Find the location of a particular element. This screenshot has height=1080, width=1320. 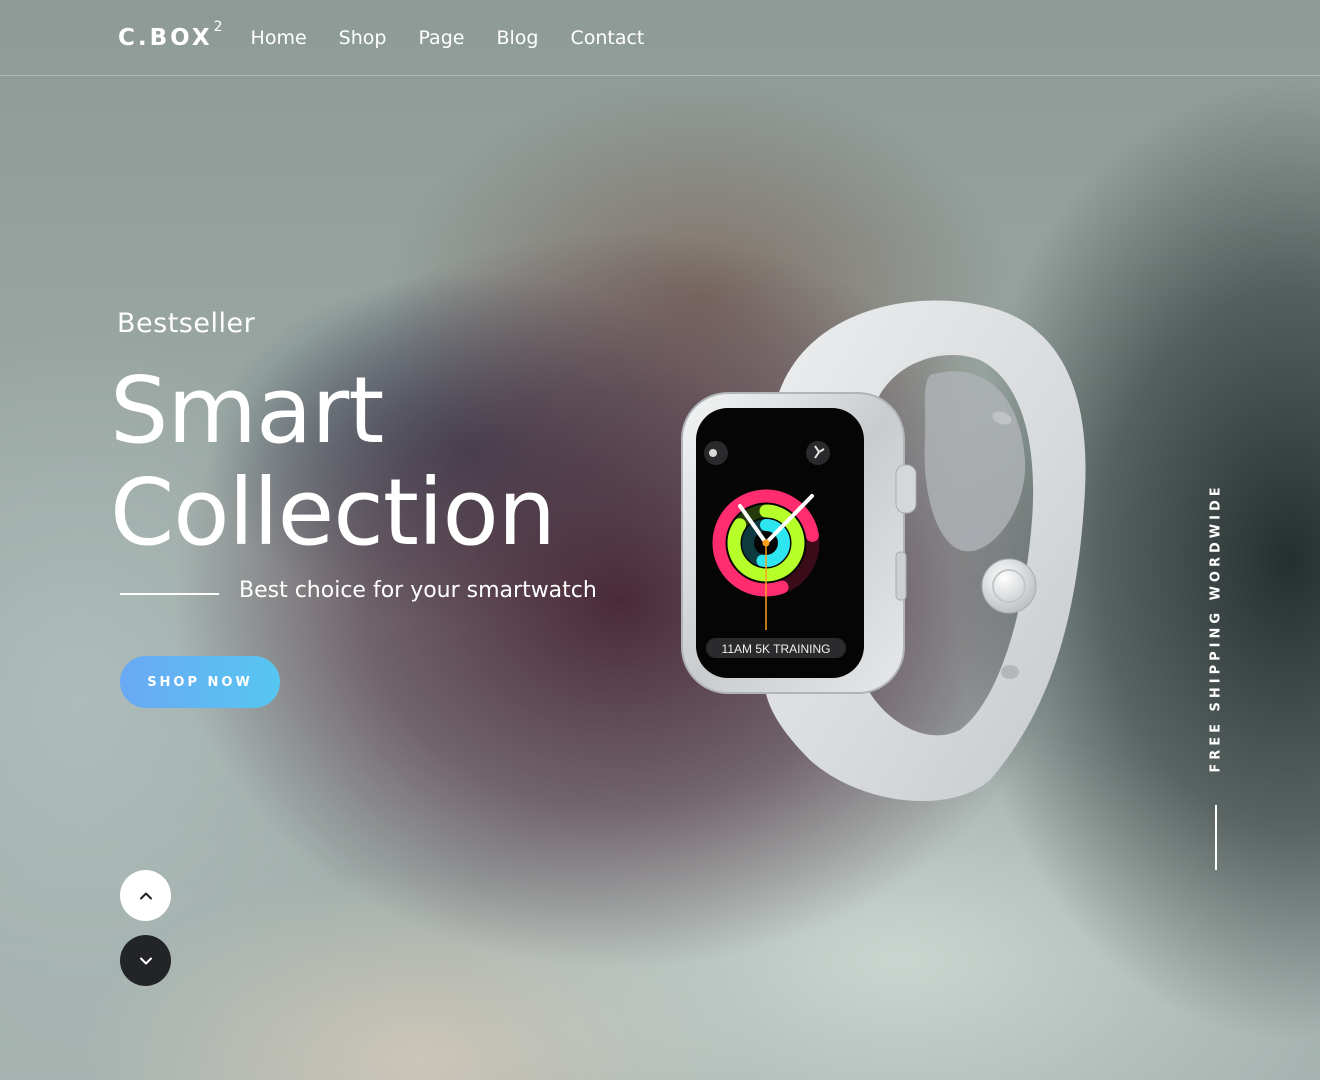

hero-title-line1: Smart is located at coordinates (247, 410).